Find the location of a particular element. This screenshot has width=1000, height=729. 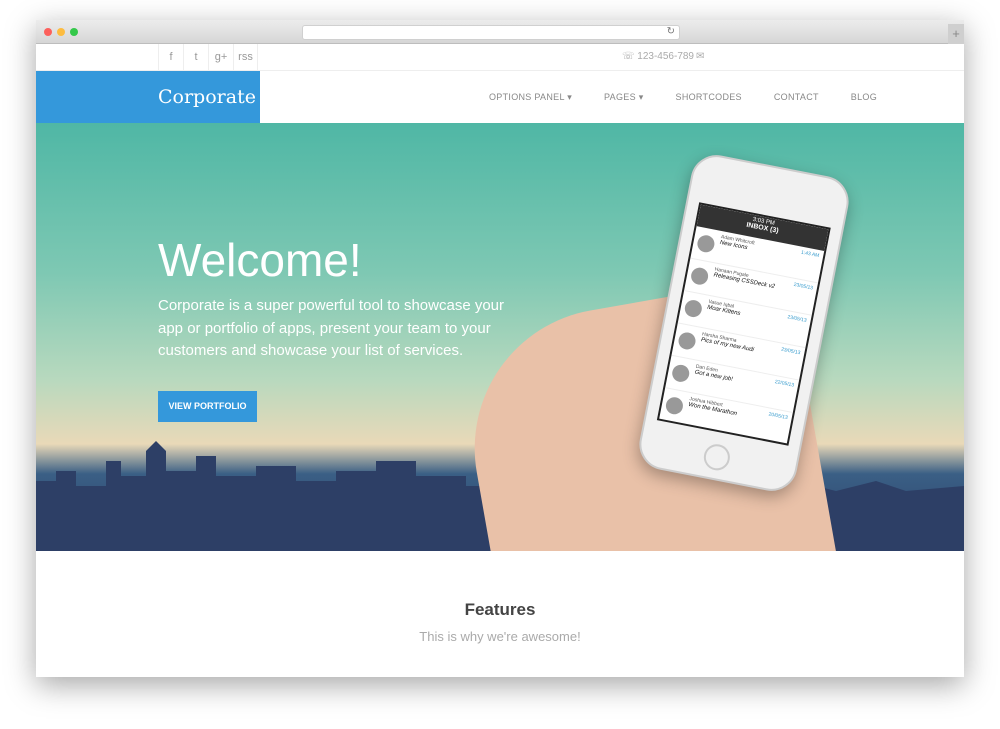

nav-pages: PAGES ▾ is located at coordinates (623, 97).